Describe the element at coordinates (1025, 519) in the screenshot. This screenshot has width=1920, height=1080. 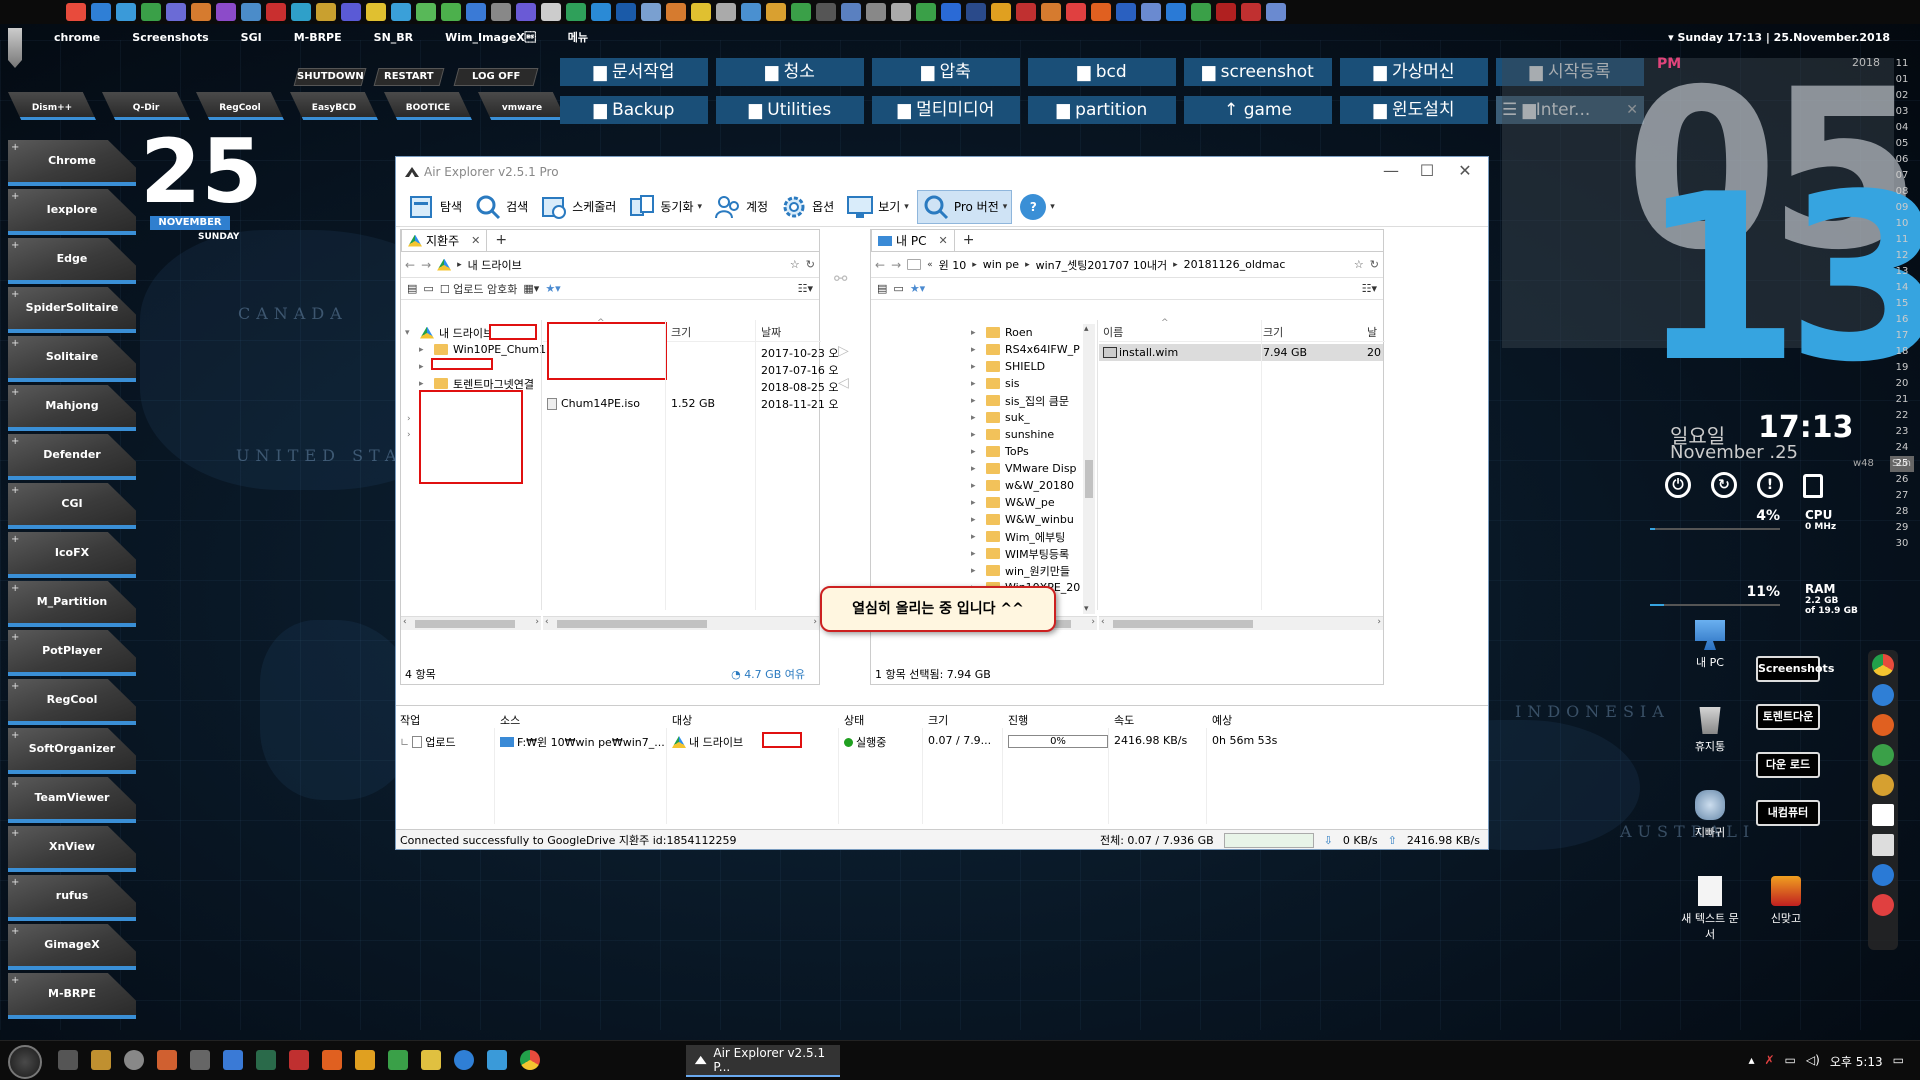
I see `tree-row: ▸ W&W_winbu` at that location.